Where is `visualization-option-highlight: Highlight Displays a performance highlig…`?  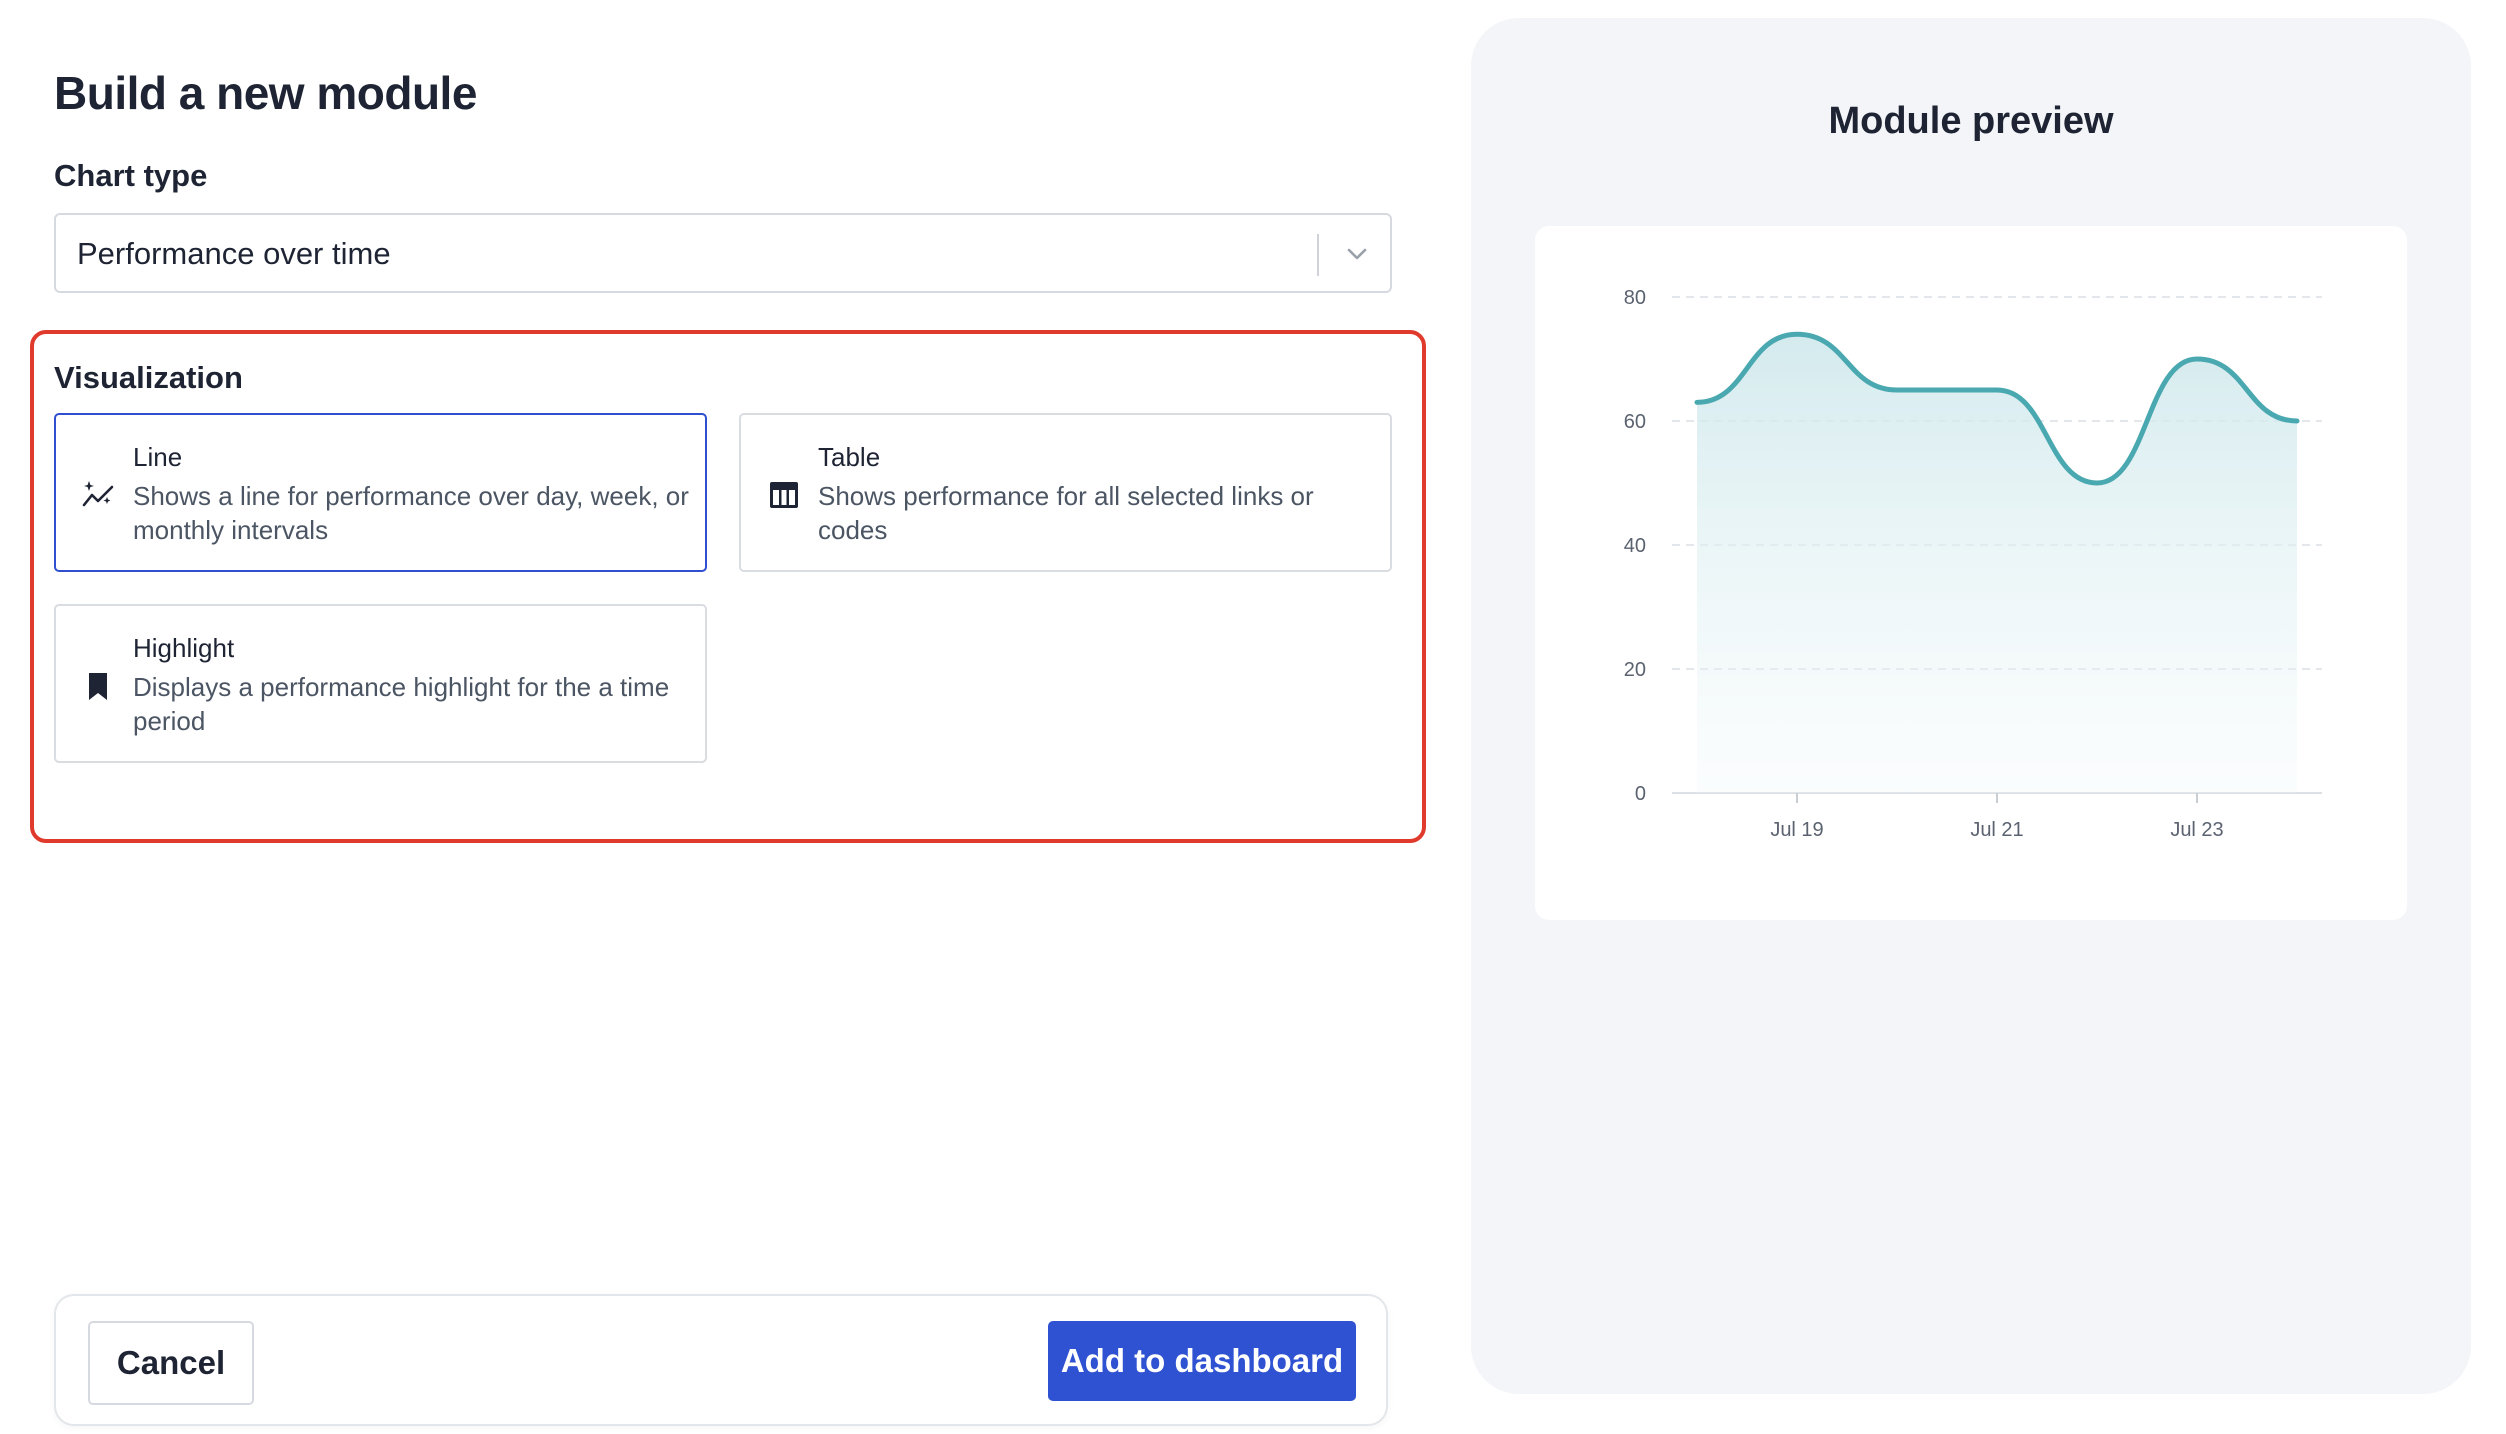 visualization-option-highlight: Highlight Displays a performance highlig… is located at coordinates (380, 683).